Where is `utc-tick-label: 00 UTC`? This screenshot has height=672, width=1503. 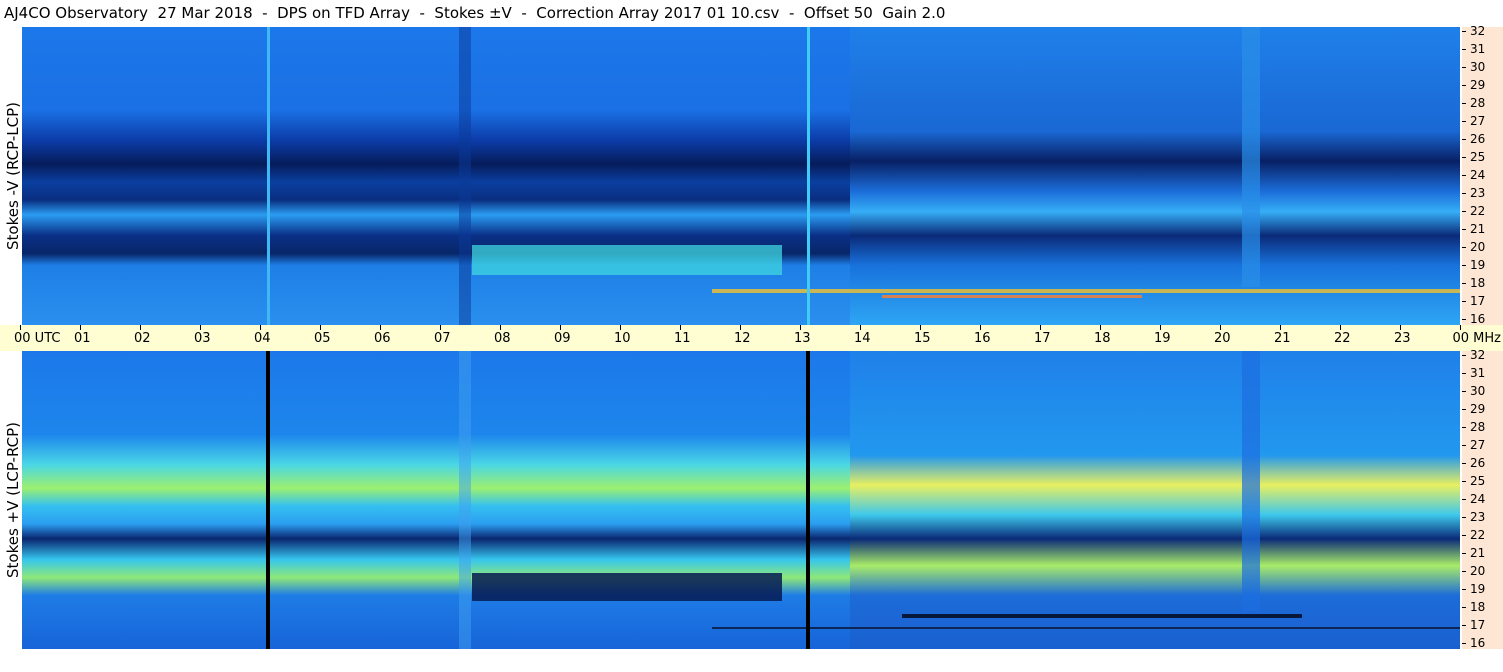
utc-tick-label: 00 UTC is located at coordinates (37, 338).